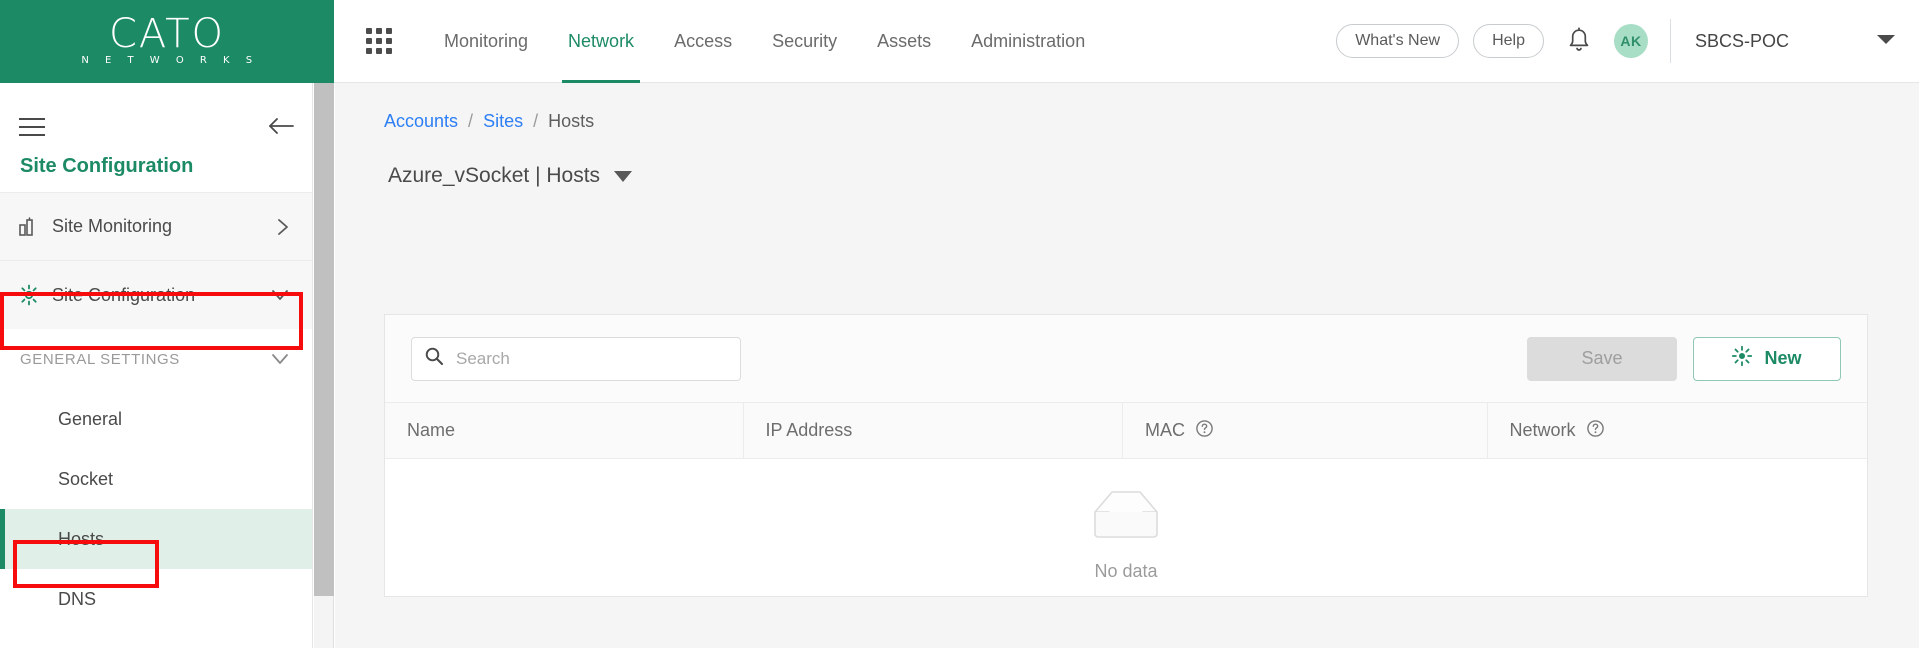 This screenshot has width=1919, height=648. What do you see at coordinates (90, 418) in the screenshot?
I see `sidebar-item-label: General` at bounding box center [90, 418].